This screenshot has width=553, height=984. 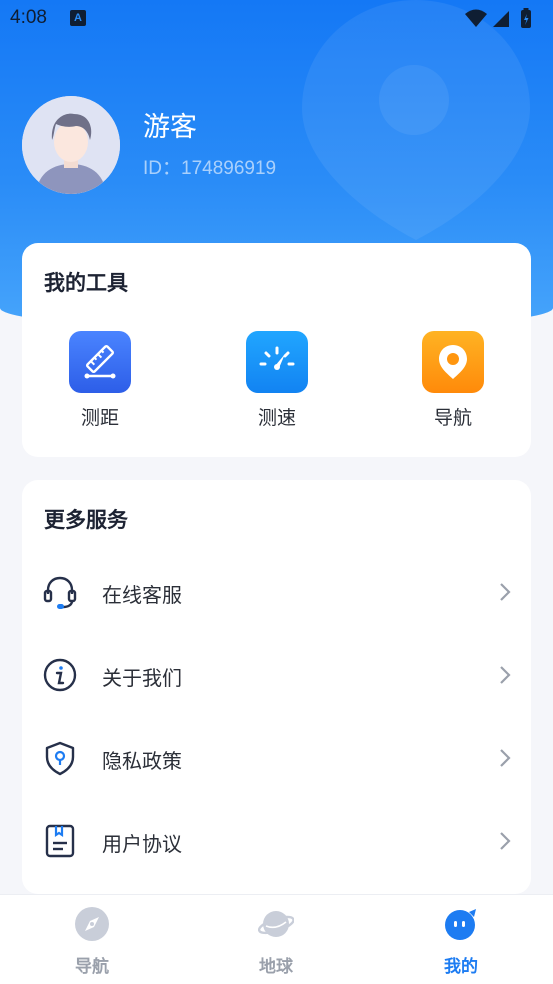 I want to click on tab-label: 导航, so click(x=92, y=967).